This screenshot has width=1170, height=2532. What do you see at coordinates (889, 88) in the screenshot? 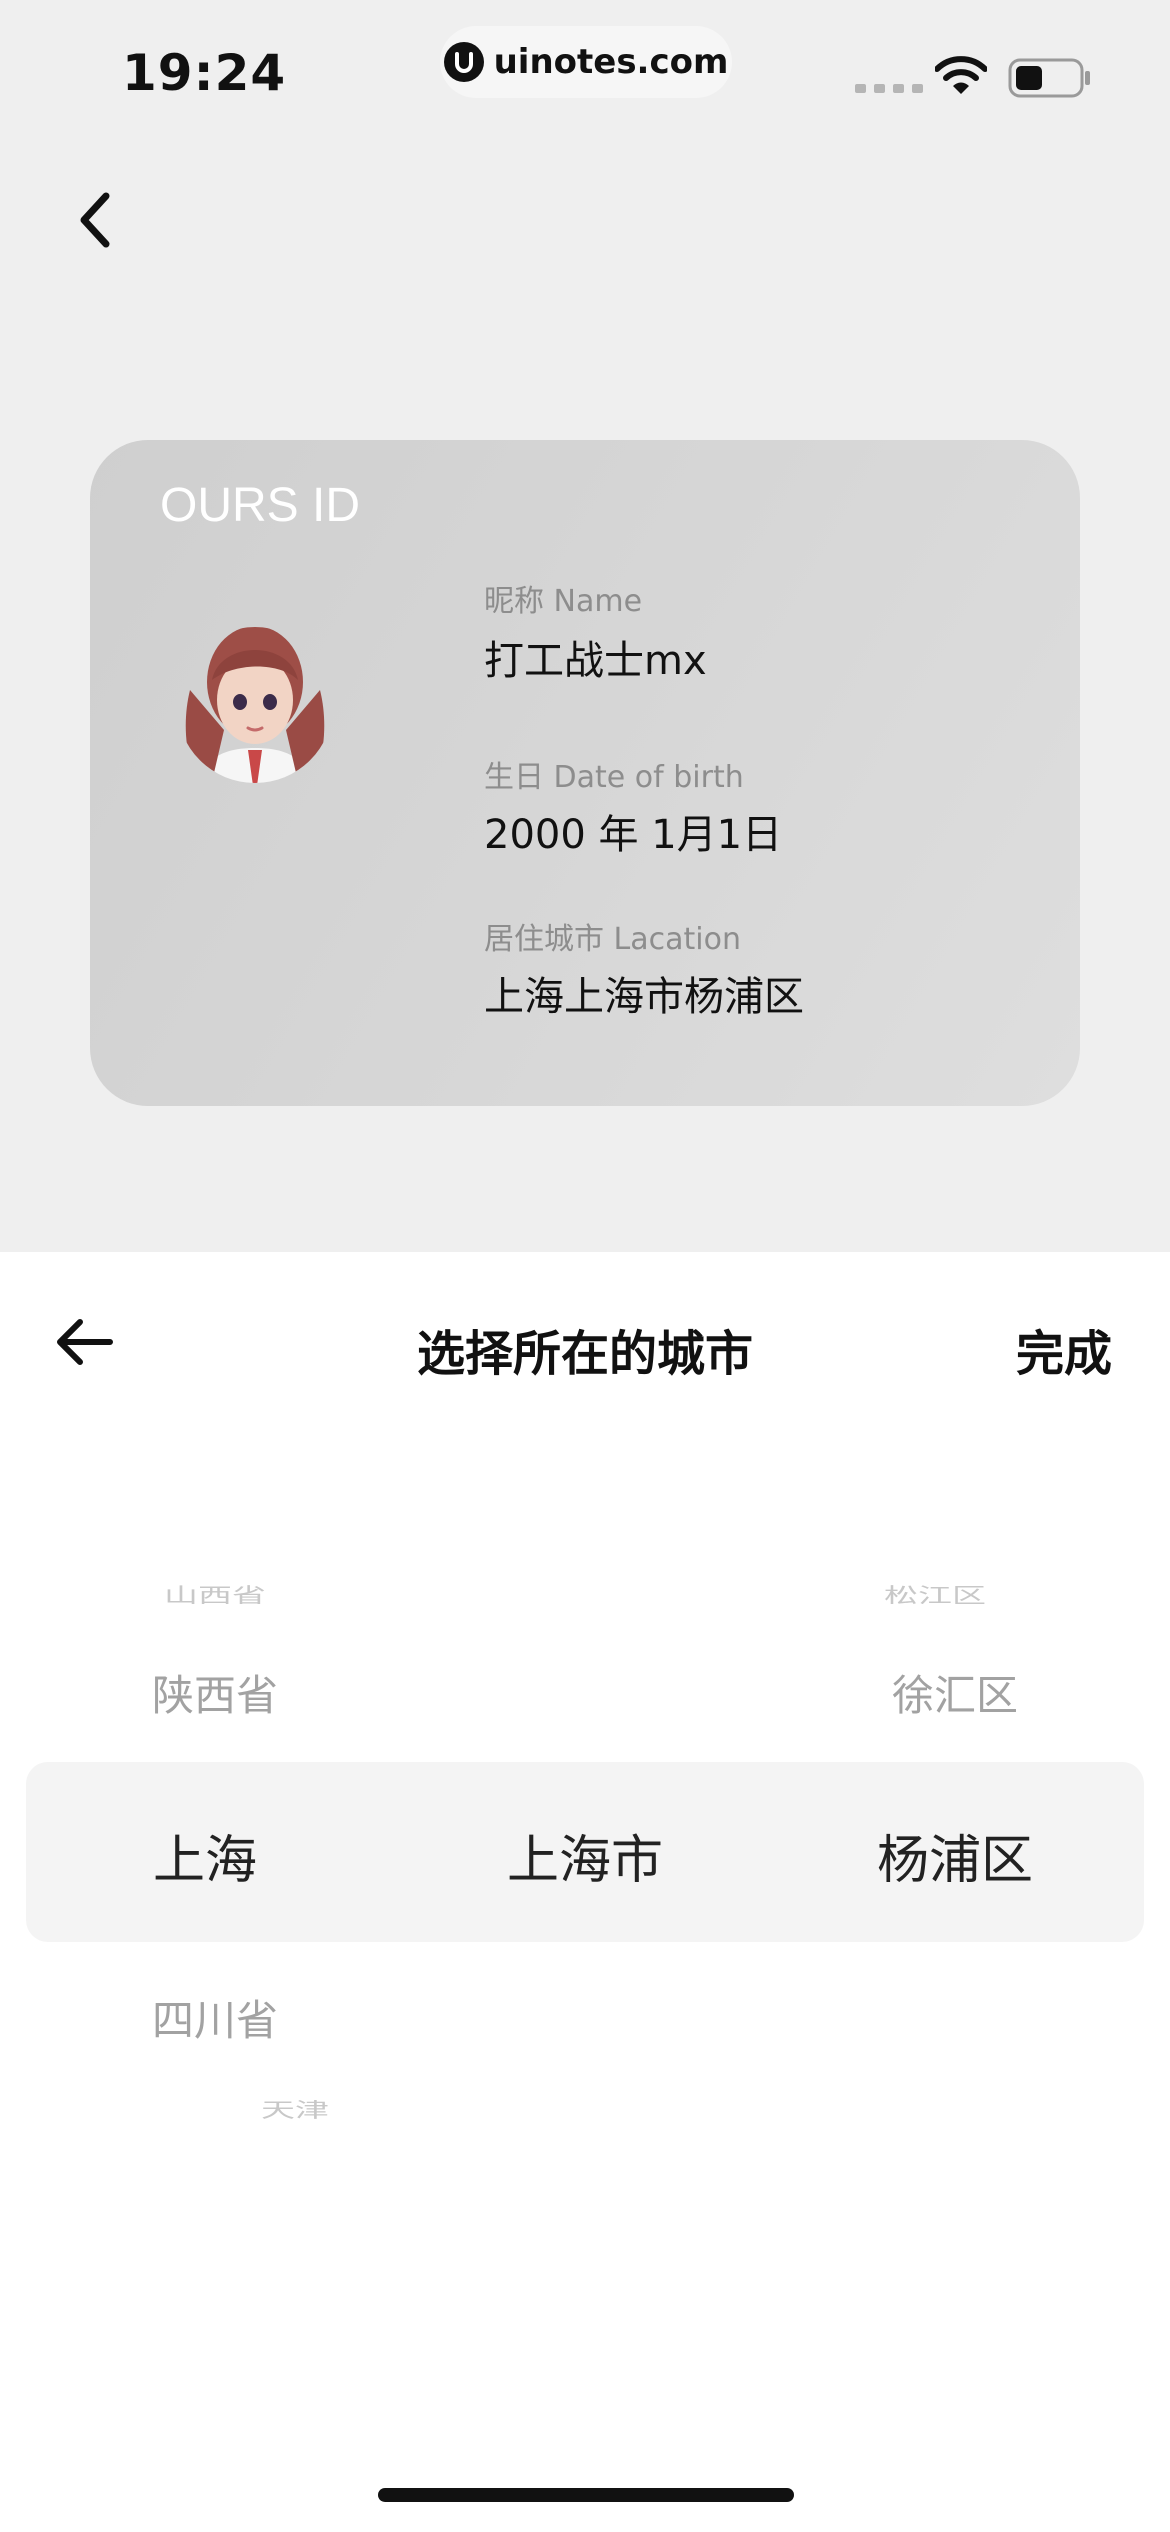
I see `cellular-signal-icon` at bounding box center [889, 88].